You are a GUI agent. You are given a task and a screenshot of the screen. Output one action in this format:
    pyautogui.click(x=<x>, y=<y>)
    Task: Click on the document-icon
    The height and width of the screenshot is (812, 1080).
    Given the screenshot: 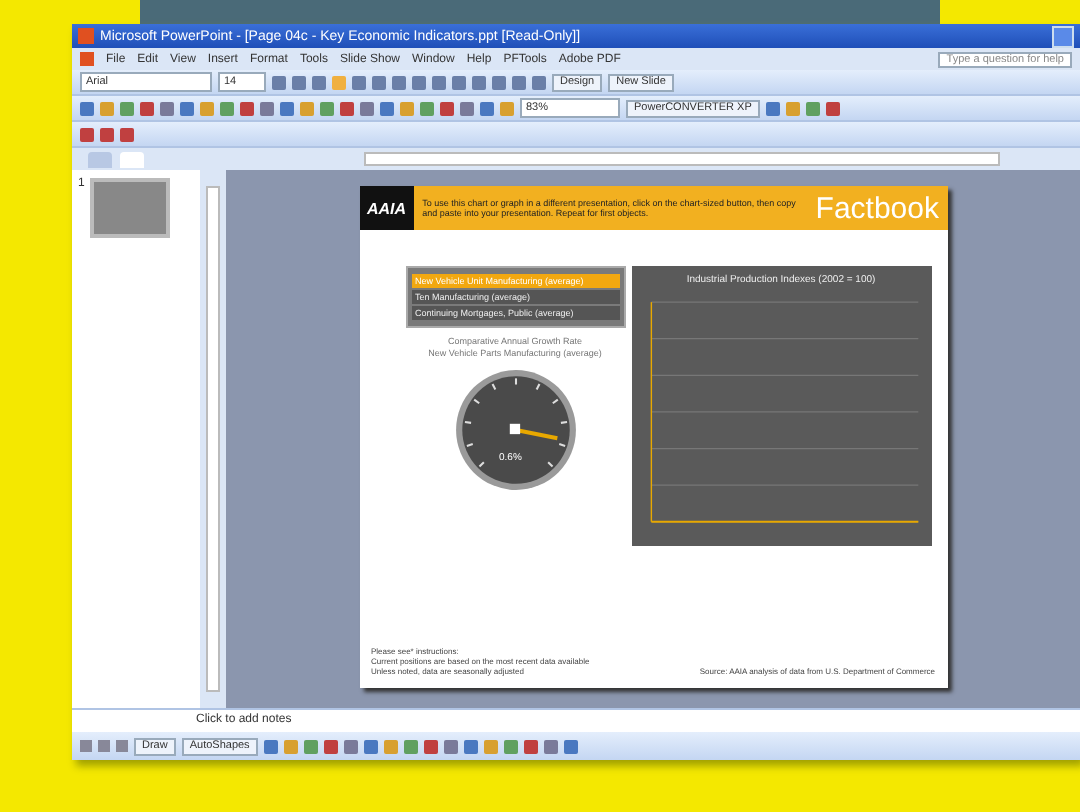 What is the action you would take?
    pyautogui.click(x=87, y=59)
    